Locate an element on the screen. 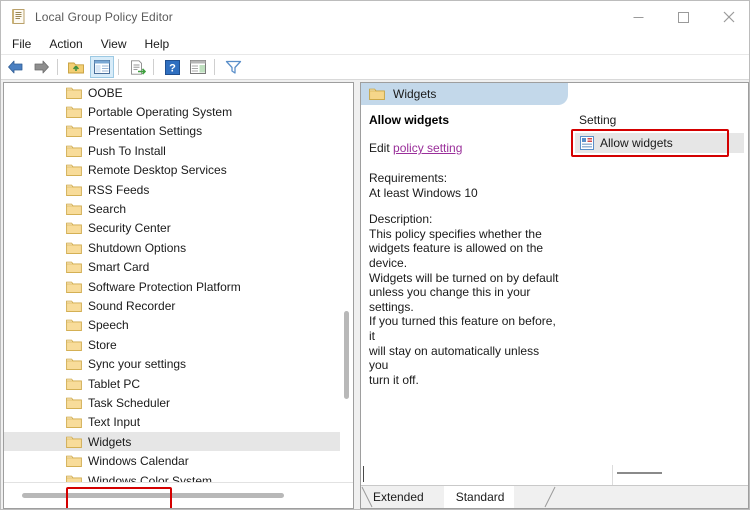  policy-editor-icon is located at coordinates (19, 17).